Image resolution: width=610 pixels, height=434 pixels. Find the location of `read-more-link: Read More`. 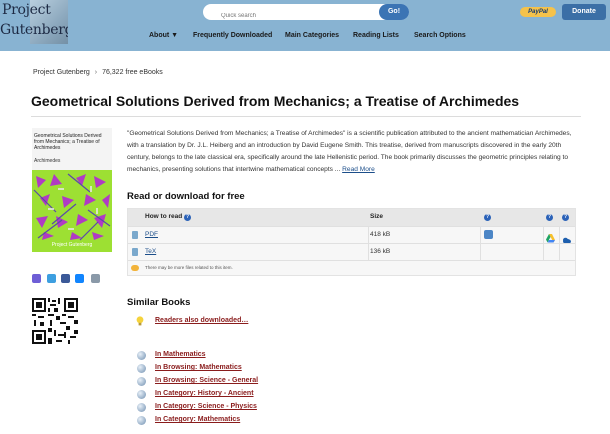

read-more-link: Read More is located at coordinates (358, 169).